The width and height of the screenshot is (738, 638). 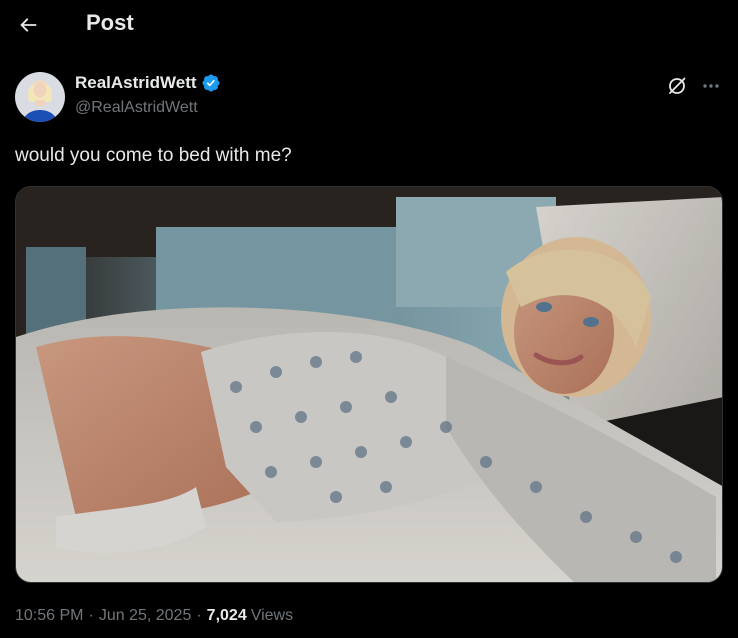 What do you see at coordinates (226, 615) in the screenshot?
I see `views-count: 7,024` at bounding box center [226, 615].